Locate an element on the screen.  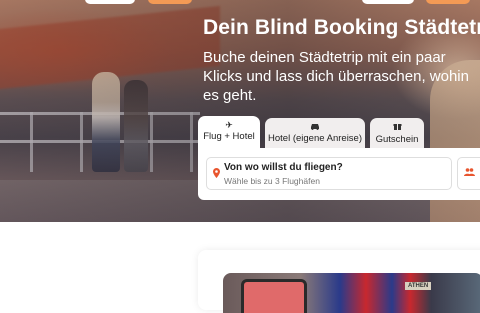
gift-icon is located at coordinates (397, 128).